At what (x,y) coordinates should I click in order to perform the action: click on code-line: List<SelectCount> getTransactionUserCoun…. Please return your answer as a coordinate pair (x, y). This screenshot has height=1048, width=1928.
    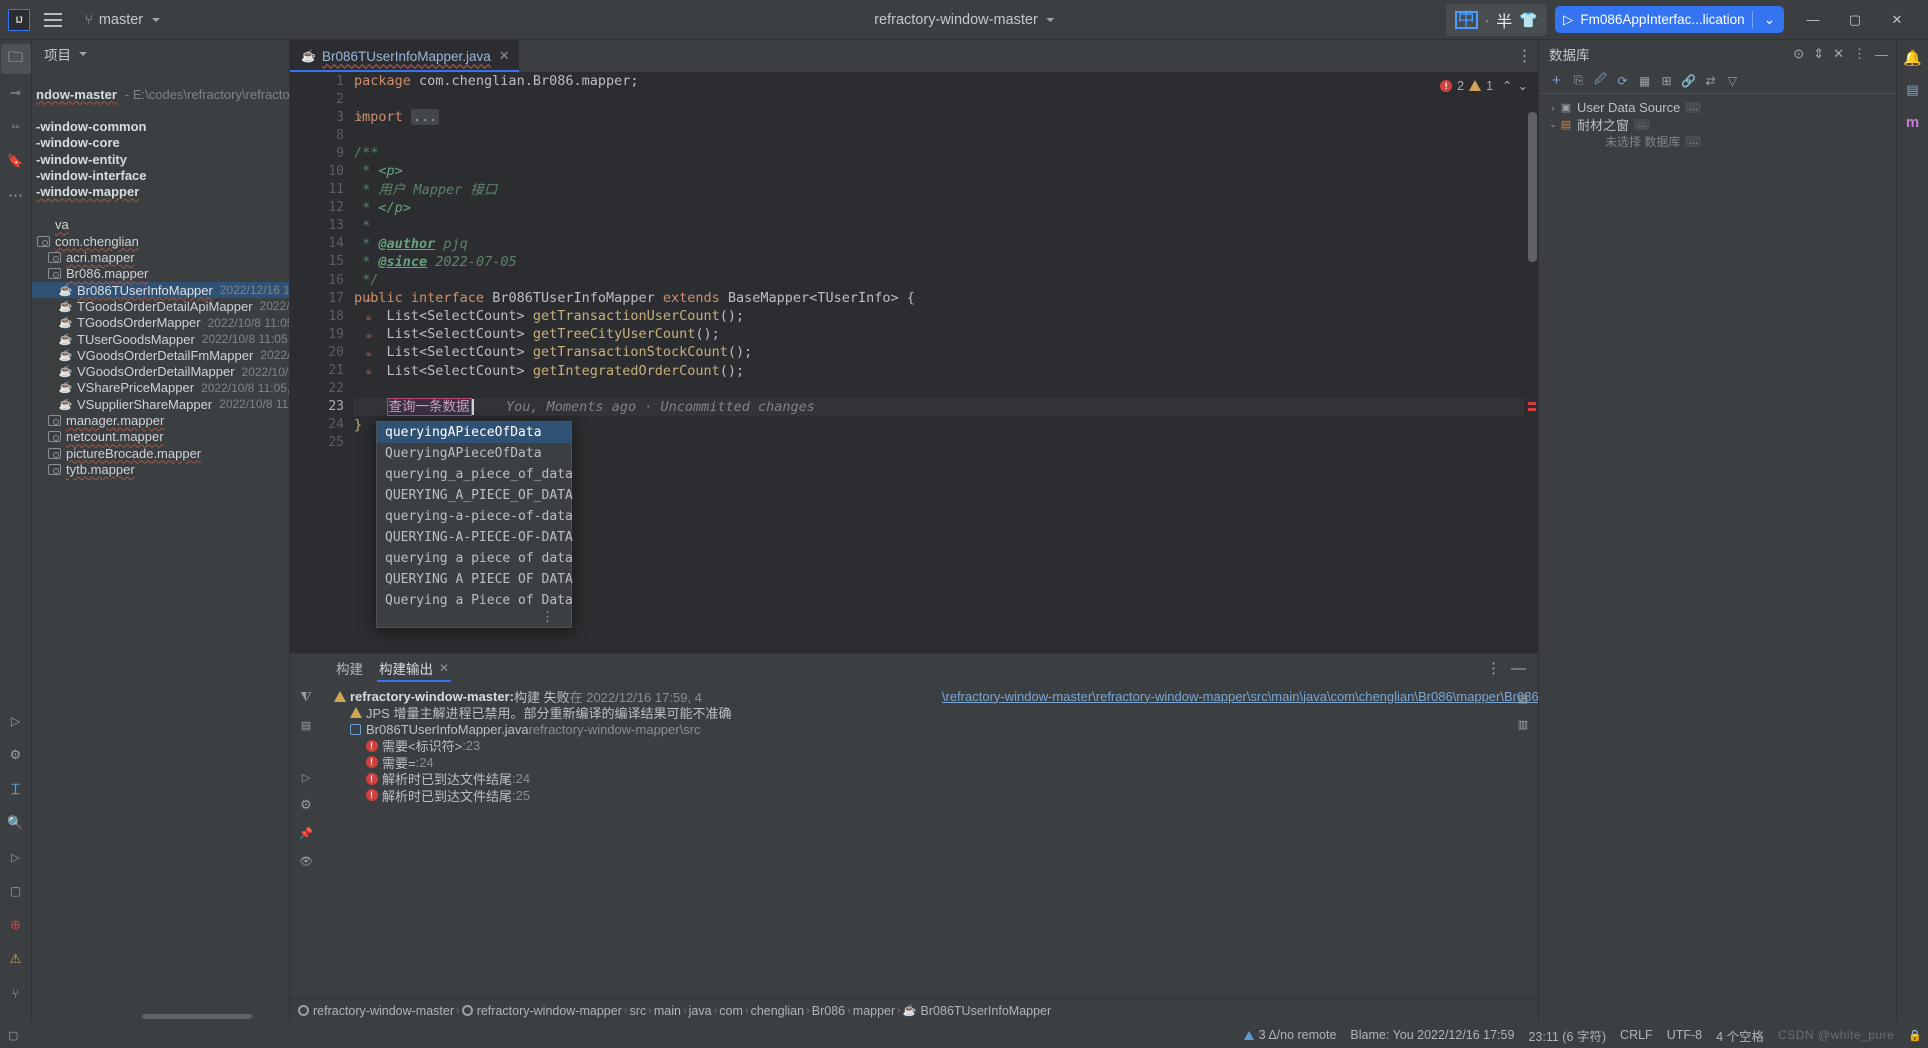
    Looking at the image, I should click on (939, 316).